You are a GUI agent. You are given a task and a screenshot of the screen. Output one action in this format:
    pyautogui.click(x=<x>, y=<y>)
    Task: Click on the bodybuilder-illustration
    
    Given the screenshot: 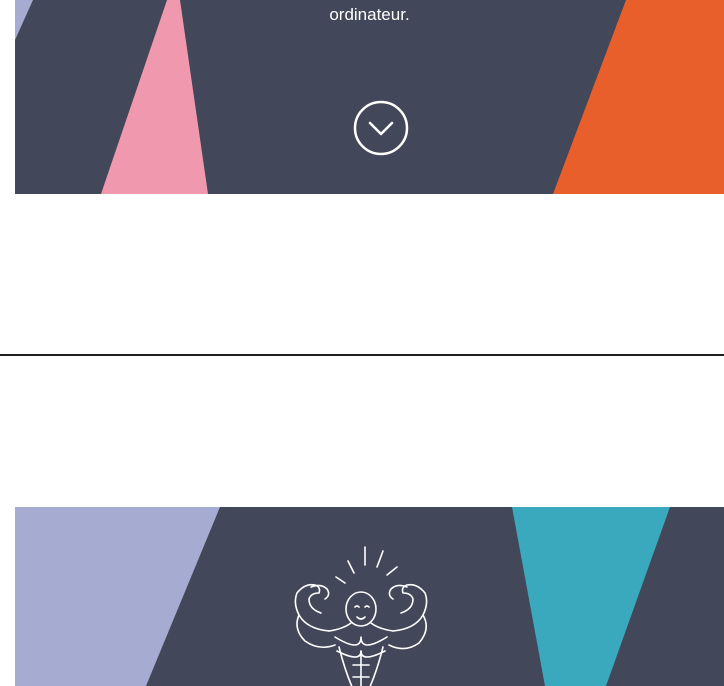 What is the action you would take?
    pyautogui.click(x=361, y=616)
    